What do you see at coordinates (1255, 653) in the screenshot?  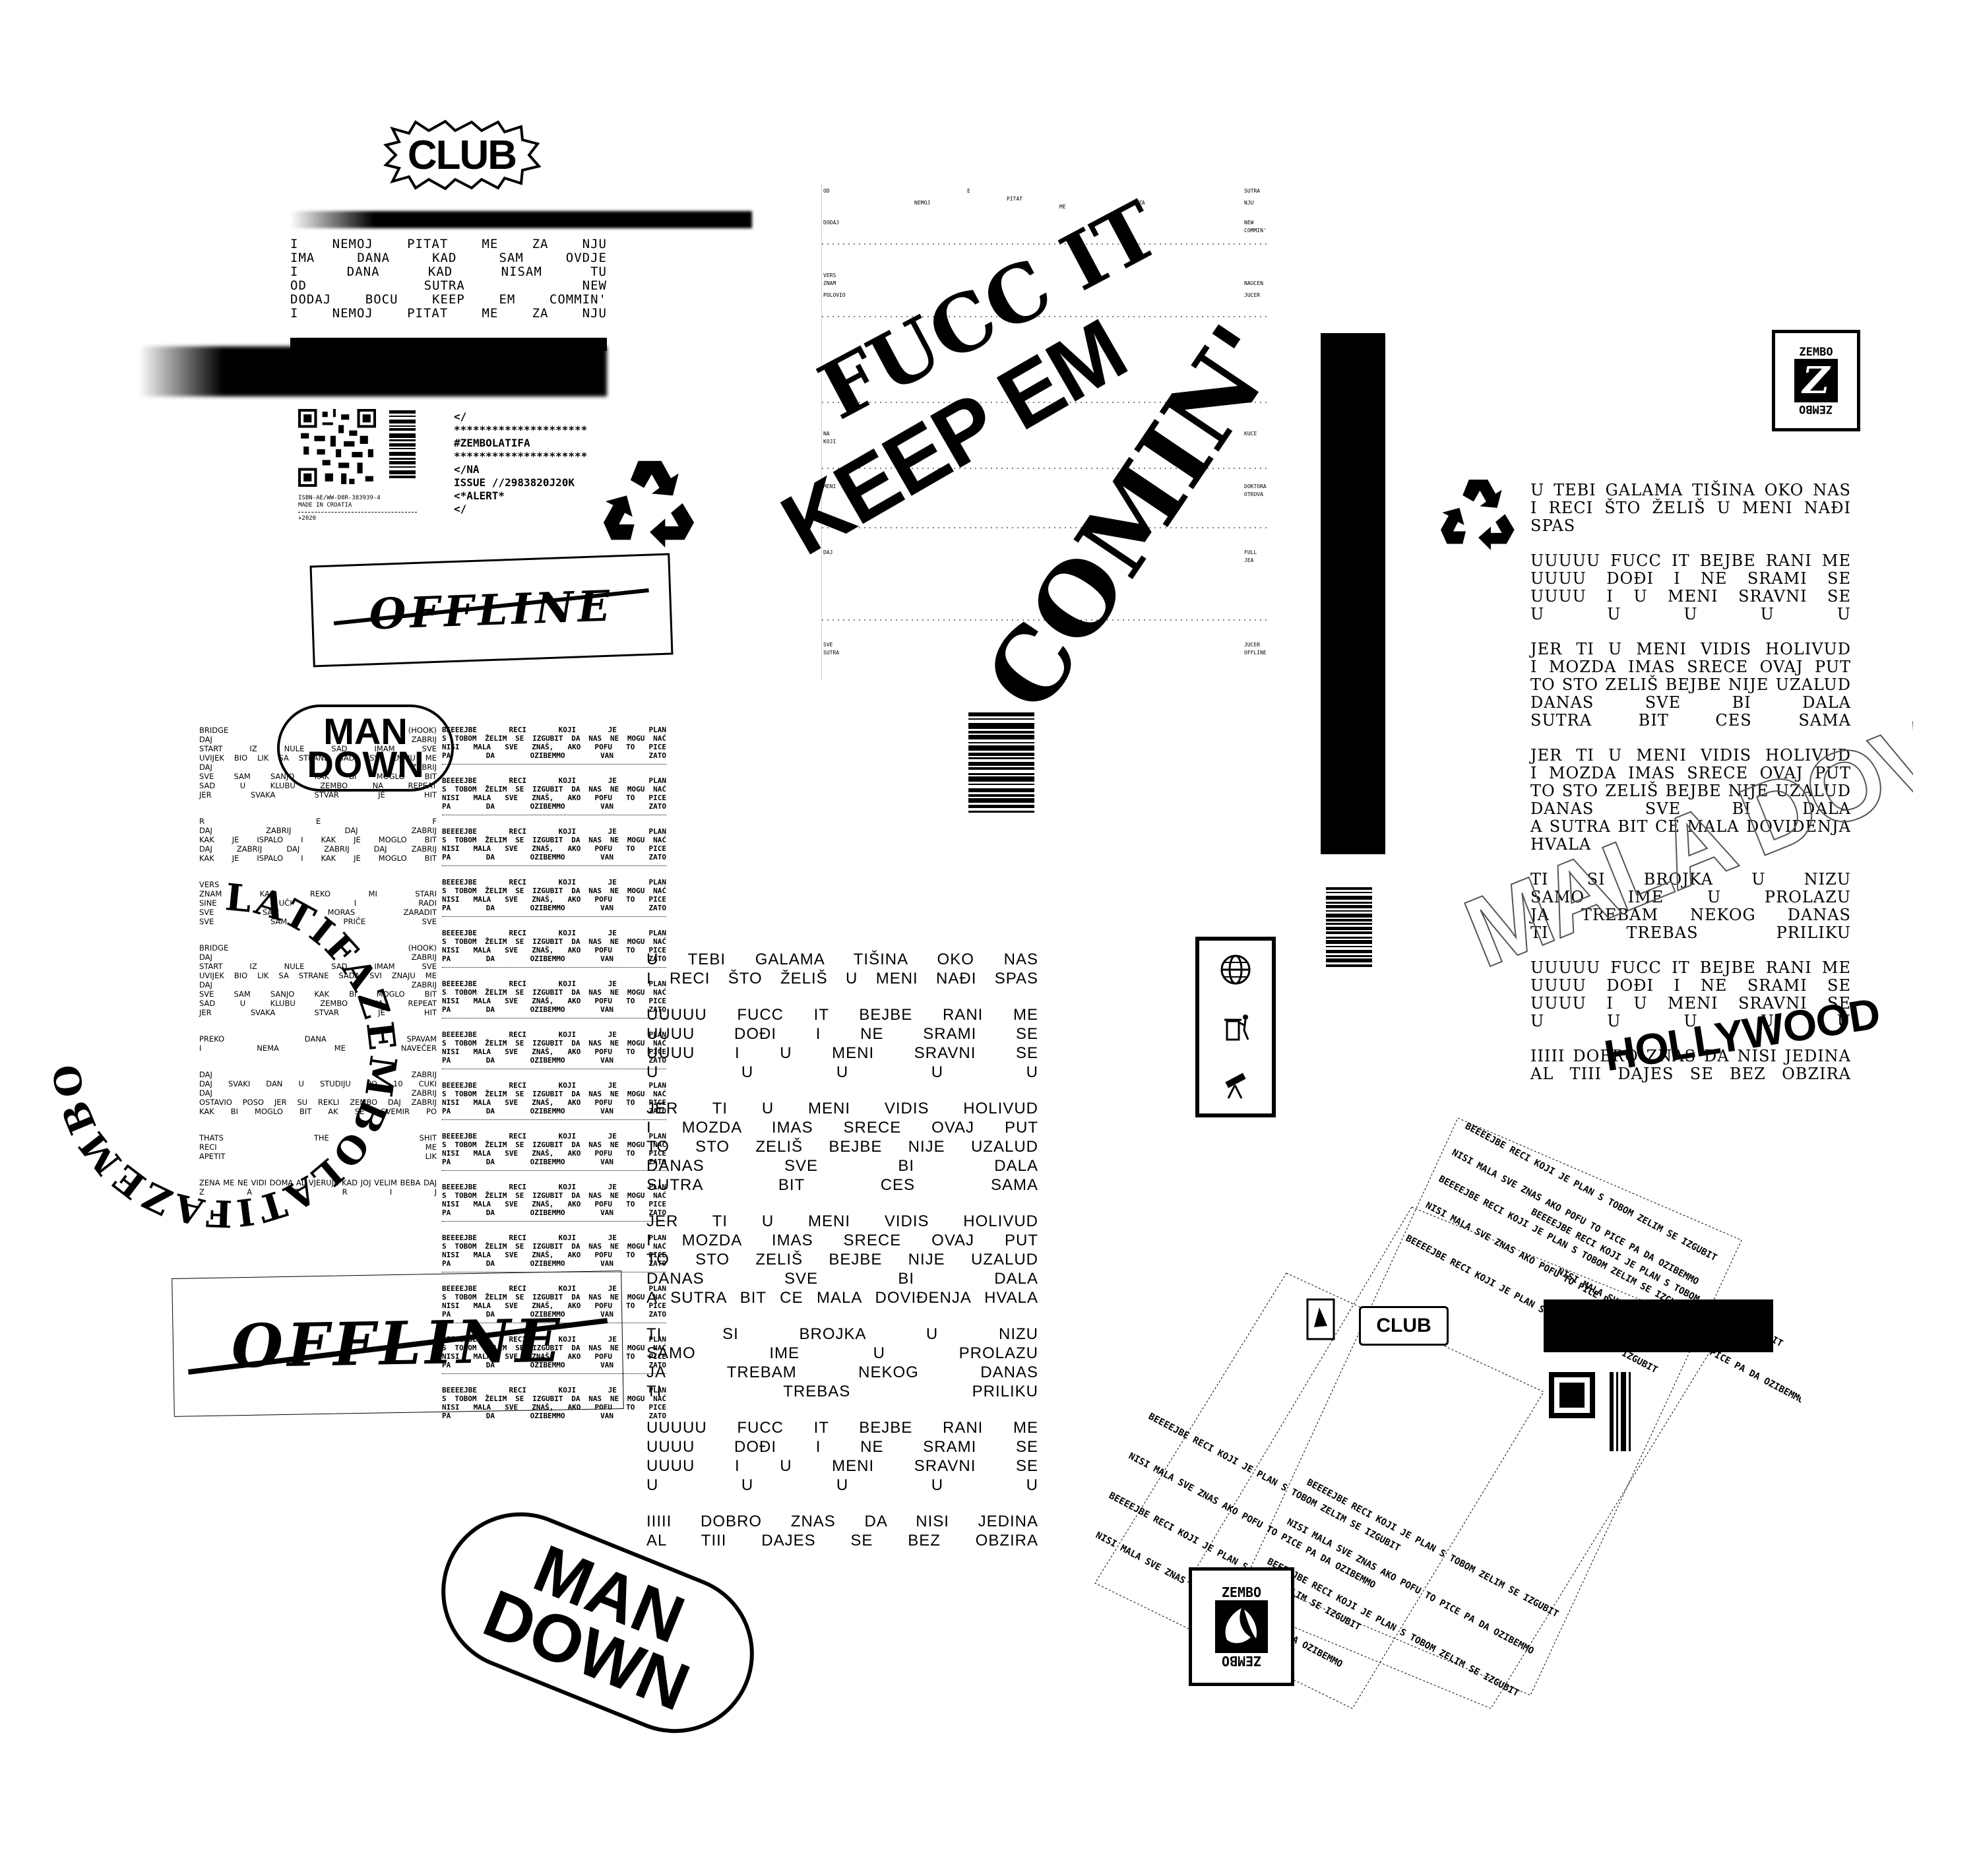 I see `svg-text: OFFLINE` at bounding box center [1255, 653].